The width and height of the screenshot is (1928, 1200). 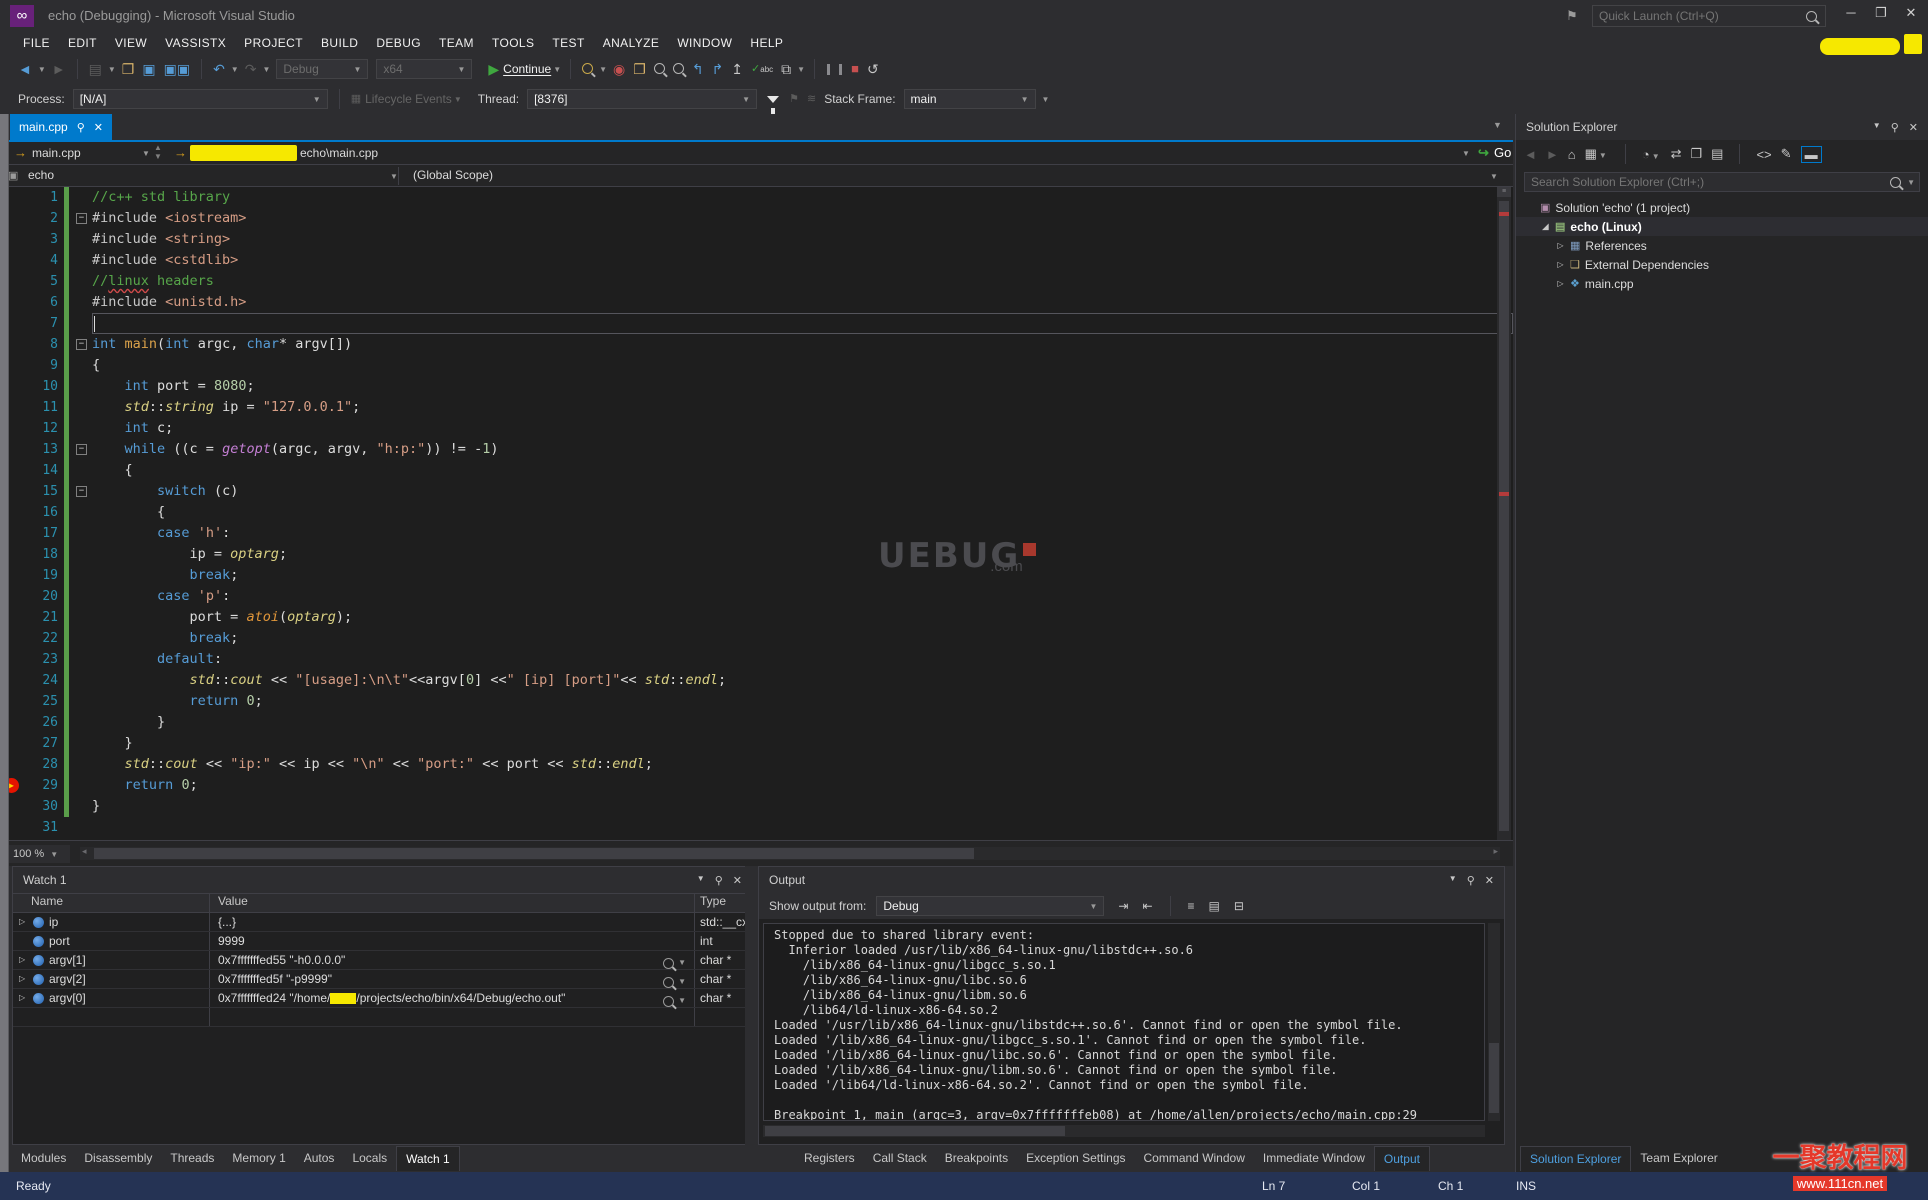 I want to click on stop-debugging-icon: ■, so click(x=855, y=69).